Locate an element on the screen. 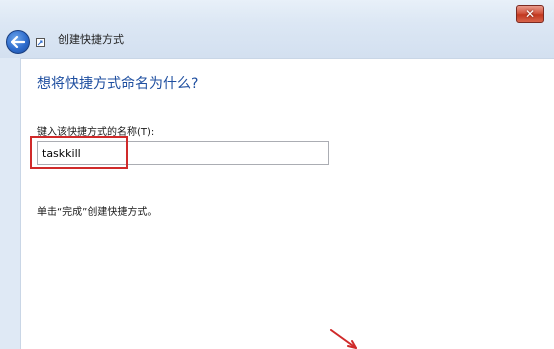 This screenshot has width=554, height=349. shortcut-name-label: 键入该快捷方式的名称(T): is located at coordinates (96, 132).